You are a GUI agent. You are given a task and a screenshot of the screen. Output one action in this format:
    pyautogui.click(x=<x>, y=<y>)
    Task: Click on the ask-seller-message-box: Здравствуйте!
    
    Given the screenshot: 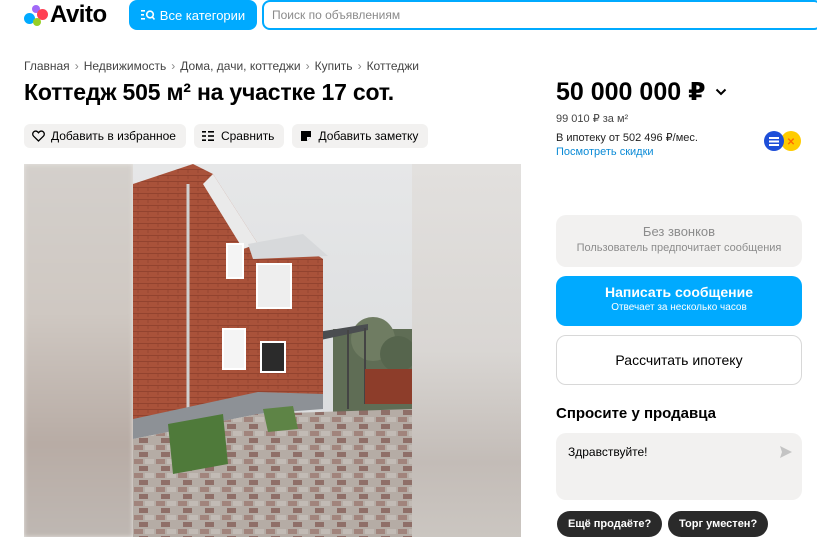 What is the action you would take?
    pyautogui.click(x=679, y=466)
    